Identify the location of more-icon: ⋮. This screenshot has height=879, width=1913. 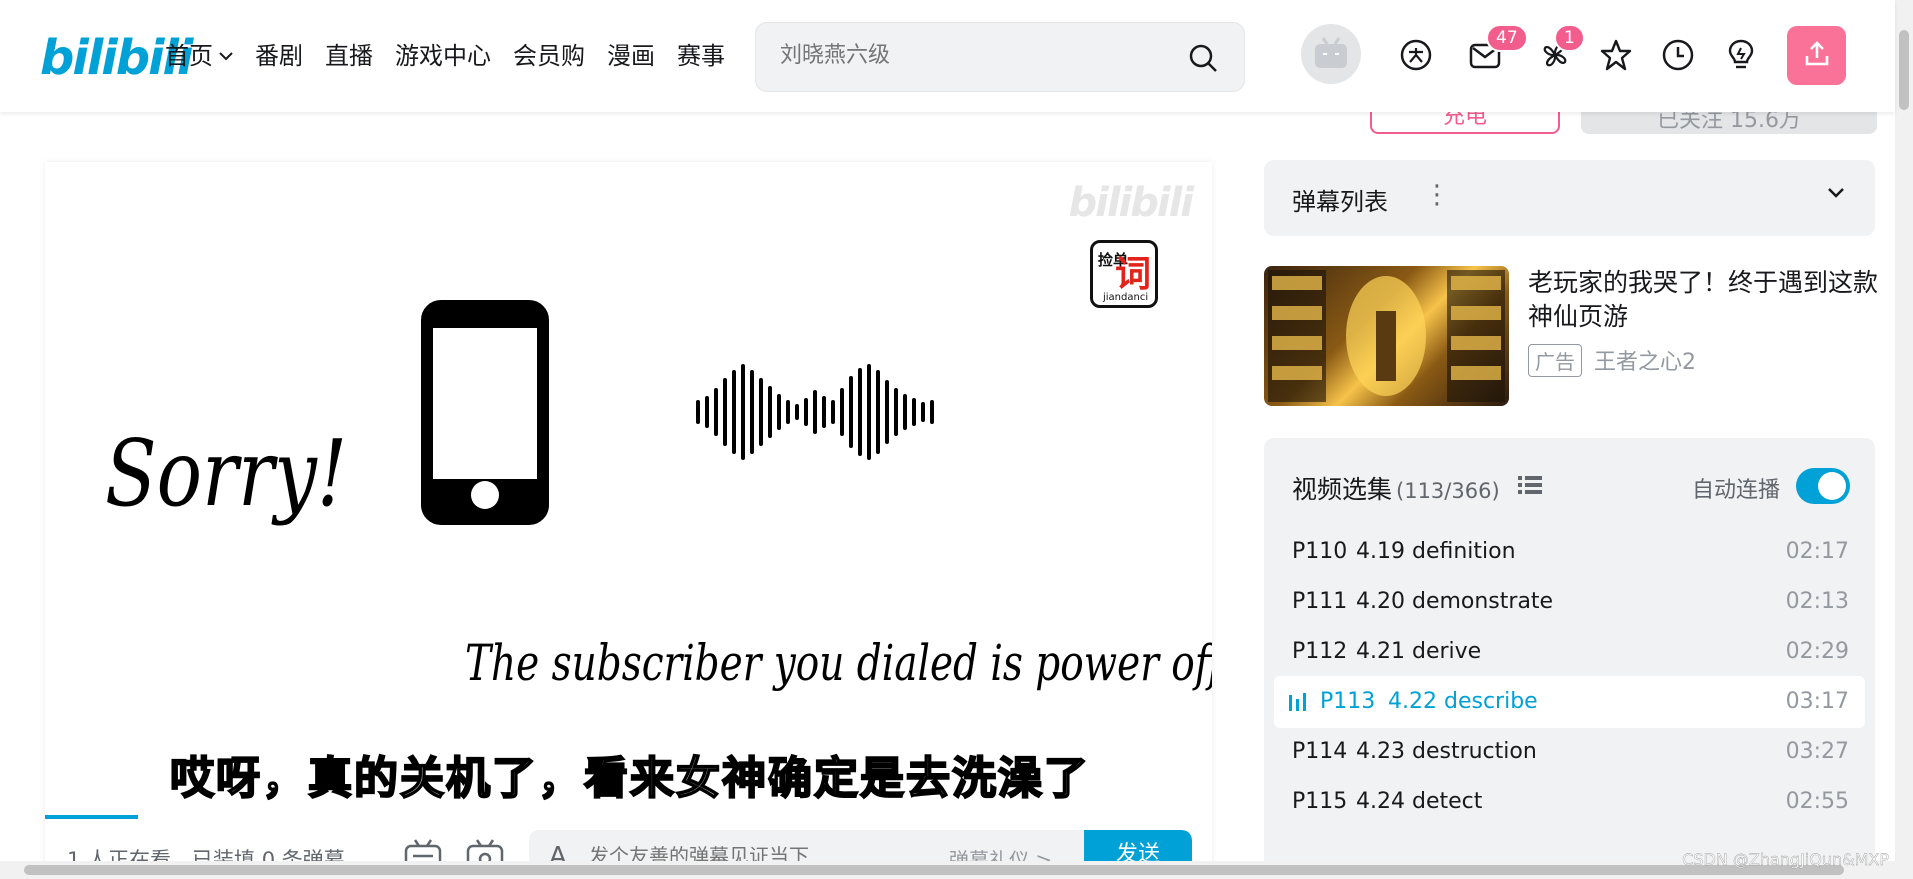
(1437, 195).